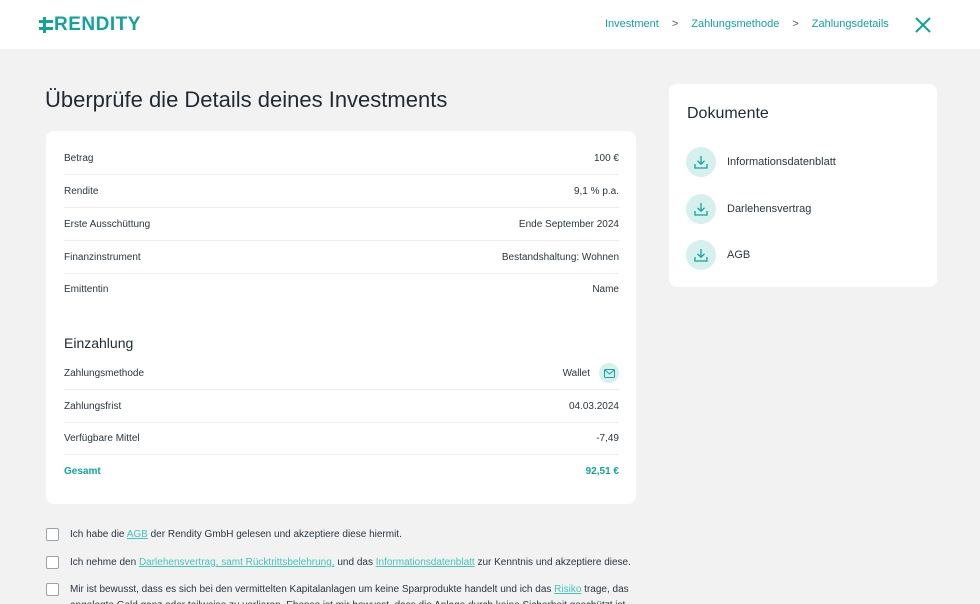  Describe the element at coordinates (341, 158) in the screenshot. I see `detail-row-betrag: Betrag 100 €` at that location.